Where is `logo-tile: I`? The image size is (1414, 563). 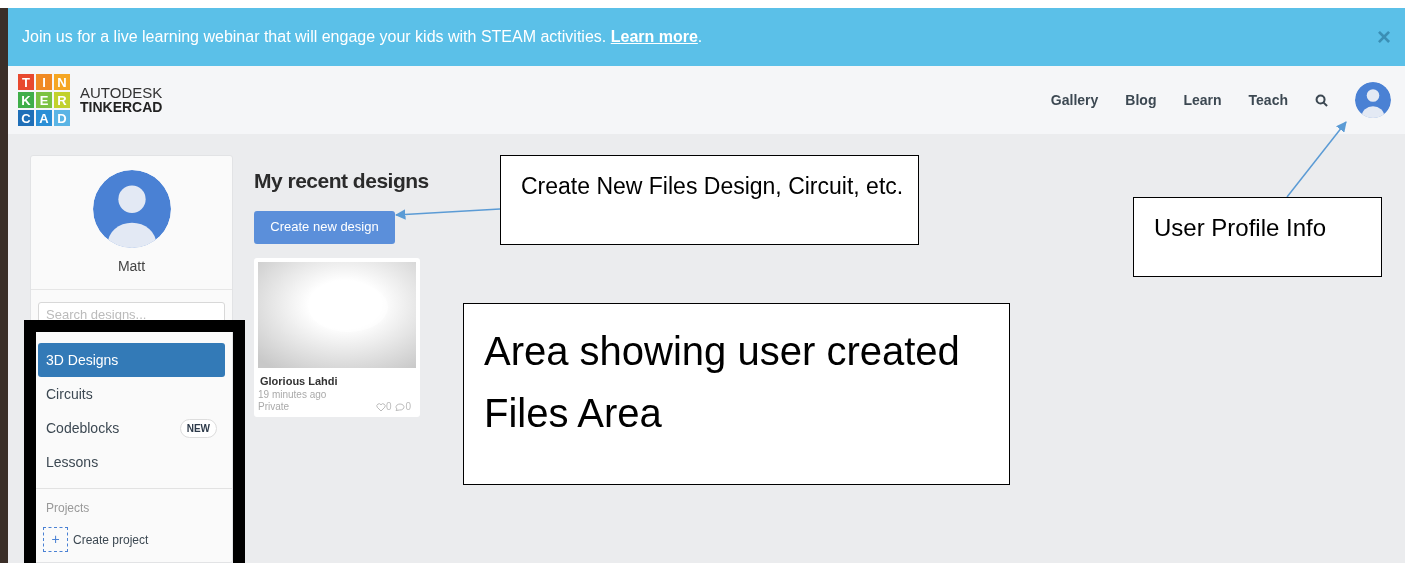 logo-tile: I is located at coordinates (44, 82).